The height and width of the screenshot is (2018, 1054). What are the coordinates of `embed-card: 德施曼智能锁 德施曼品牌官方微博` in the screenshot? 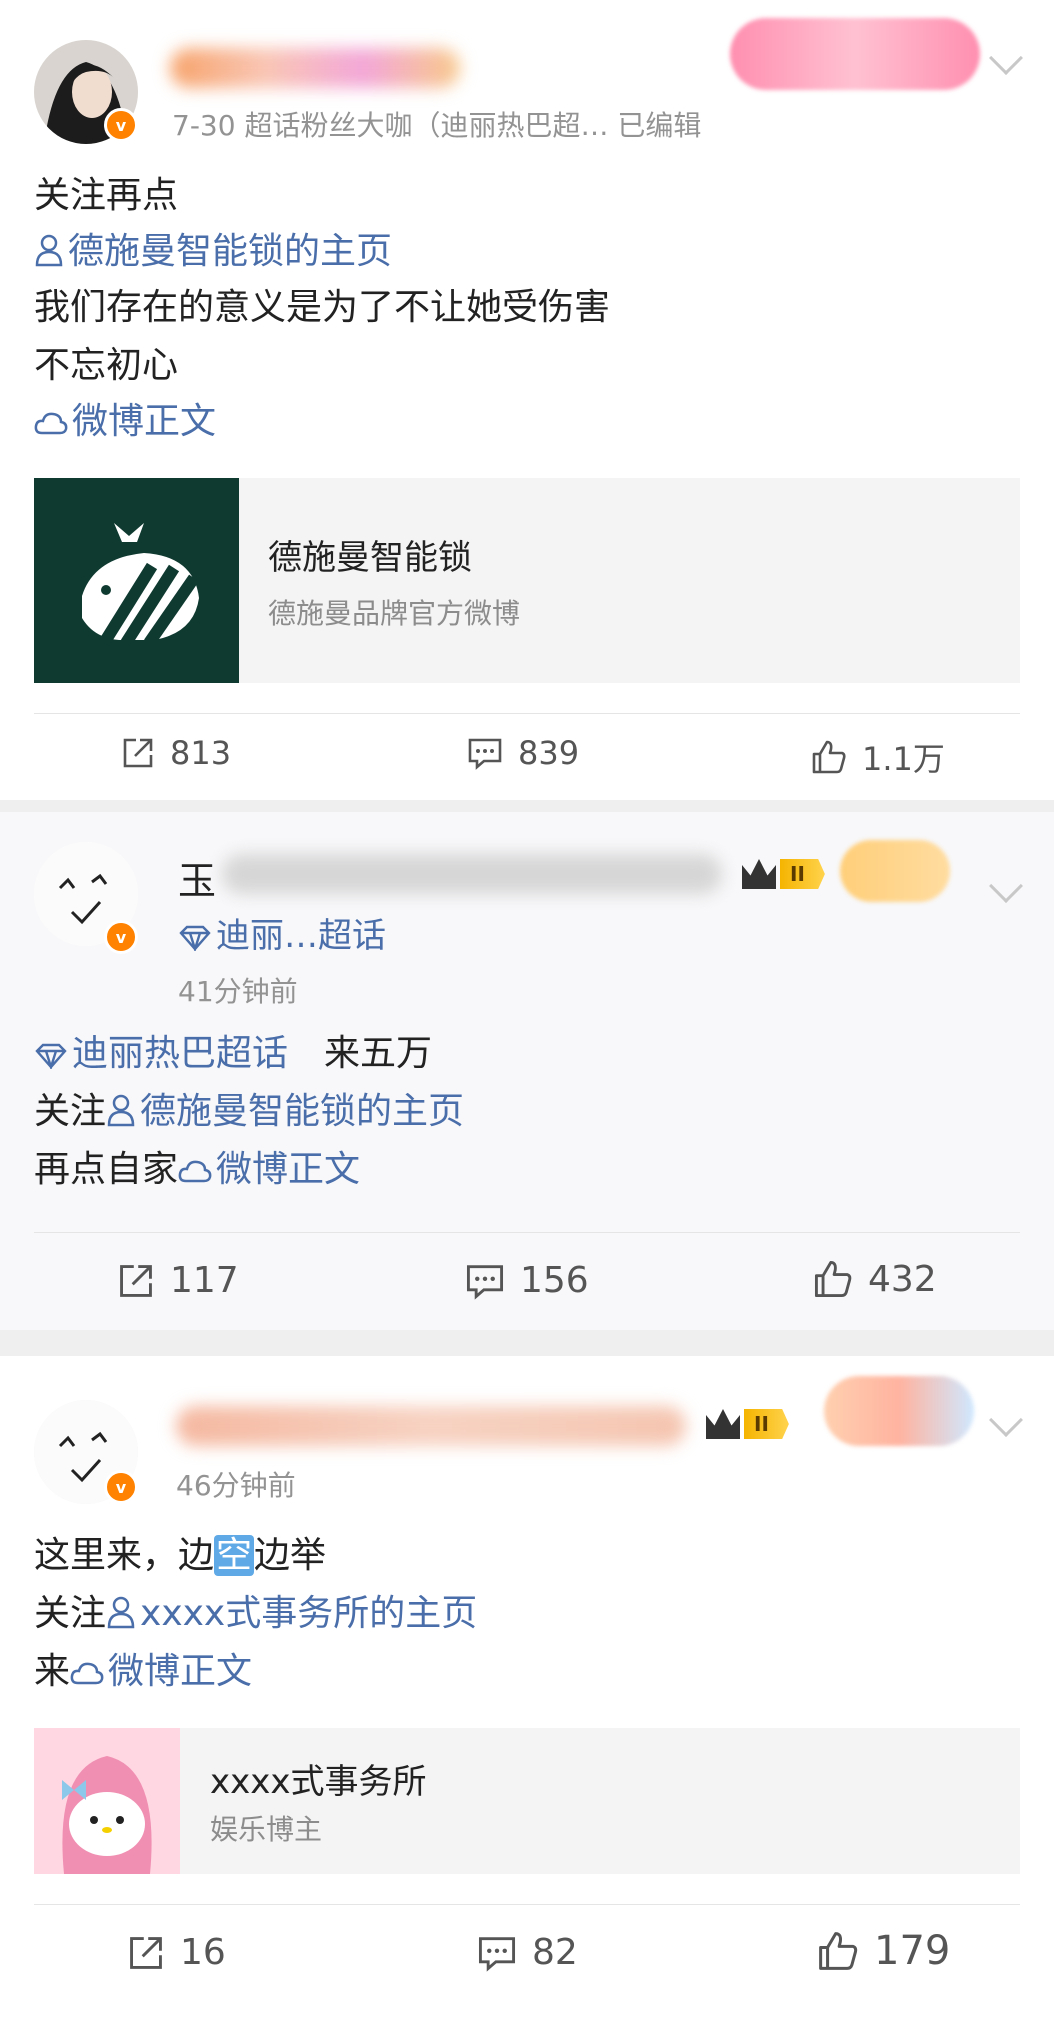 It's located at (527, 580).